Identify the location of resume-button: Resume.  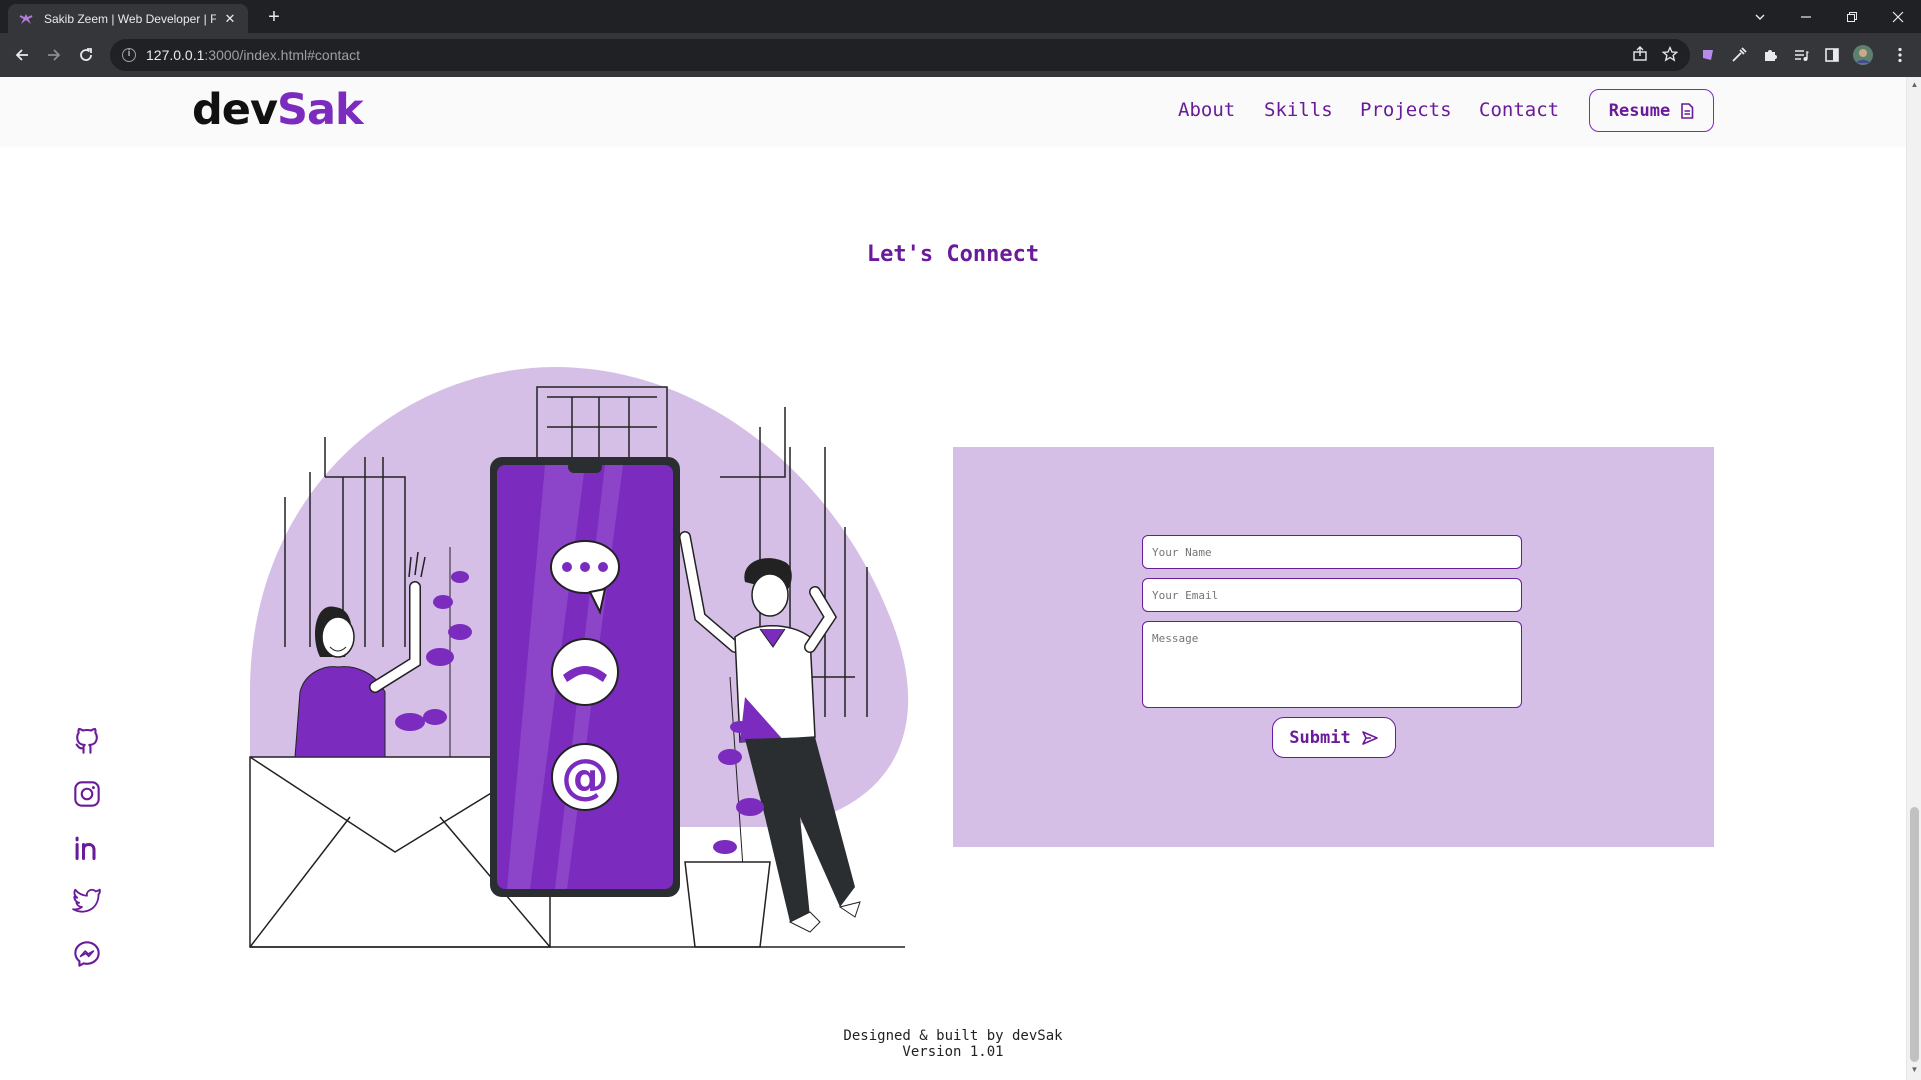
(1651, 110).